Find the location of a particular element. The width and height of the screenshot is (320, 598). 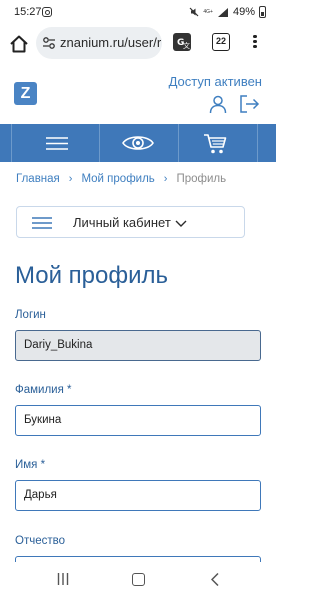

mute-icon is located at coordinates (194, 12).